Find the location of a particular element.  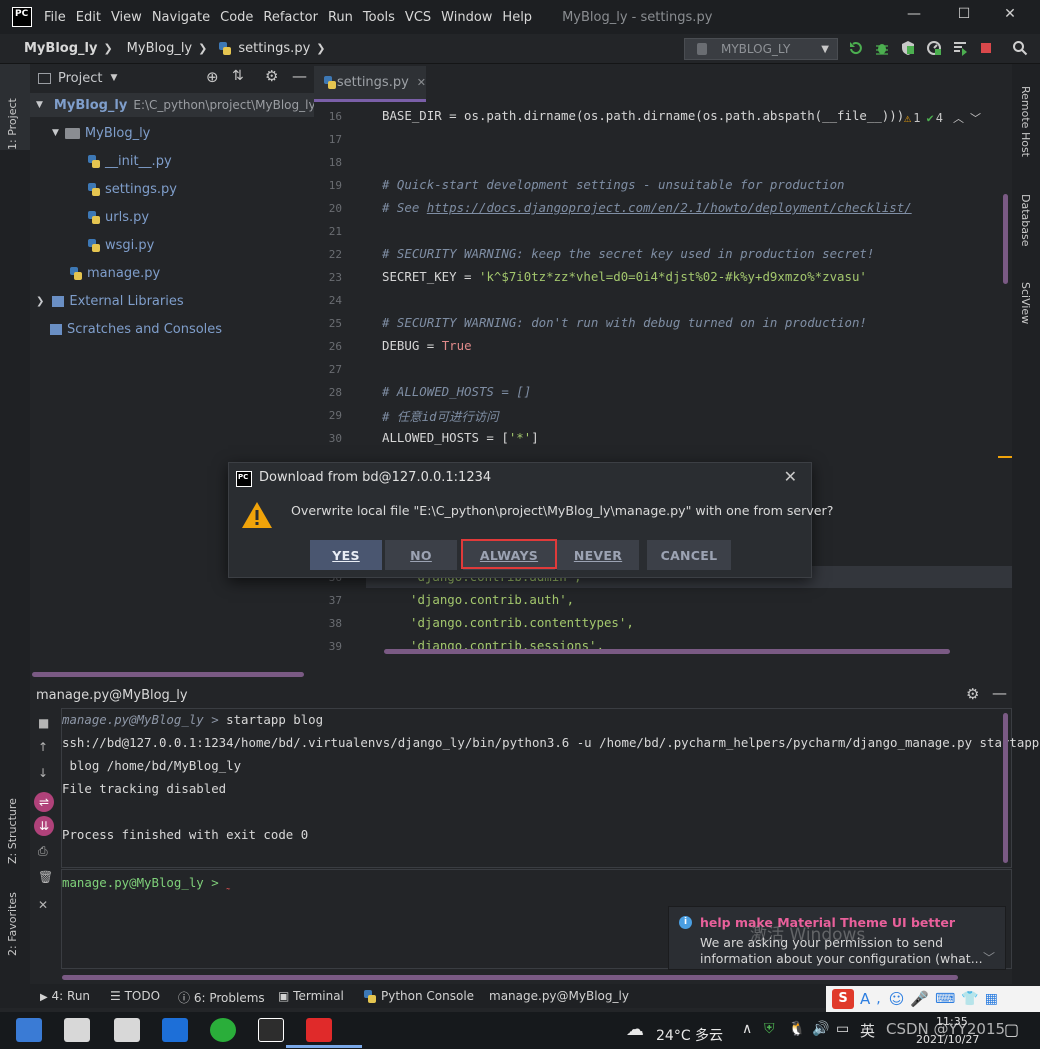

weather-text: 24°C 多云 is located at coordinates (689, 1035).